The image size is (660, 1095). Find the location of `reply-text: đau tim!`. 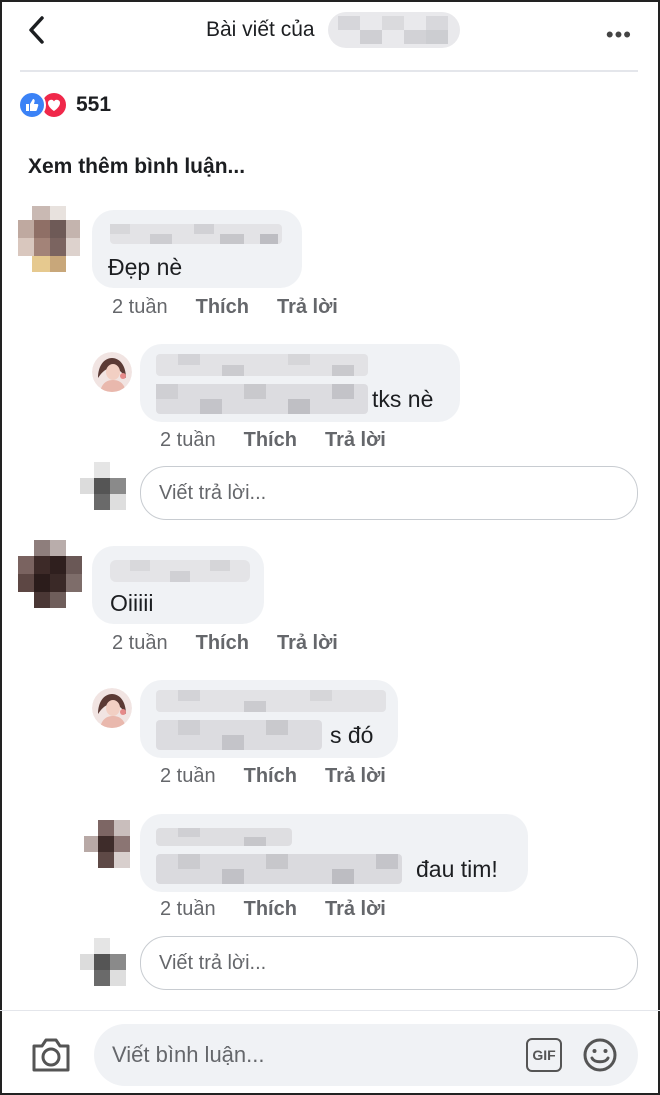

reply-text: đau tim! is located at coordinates (457, 869).